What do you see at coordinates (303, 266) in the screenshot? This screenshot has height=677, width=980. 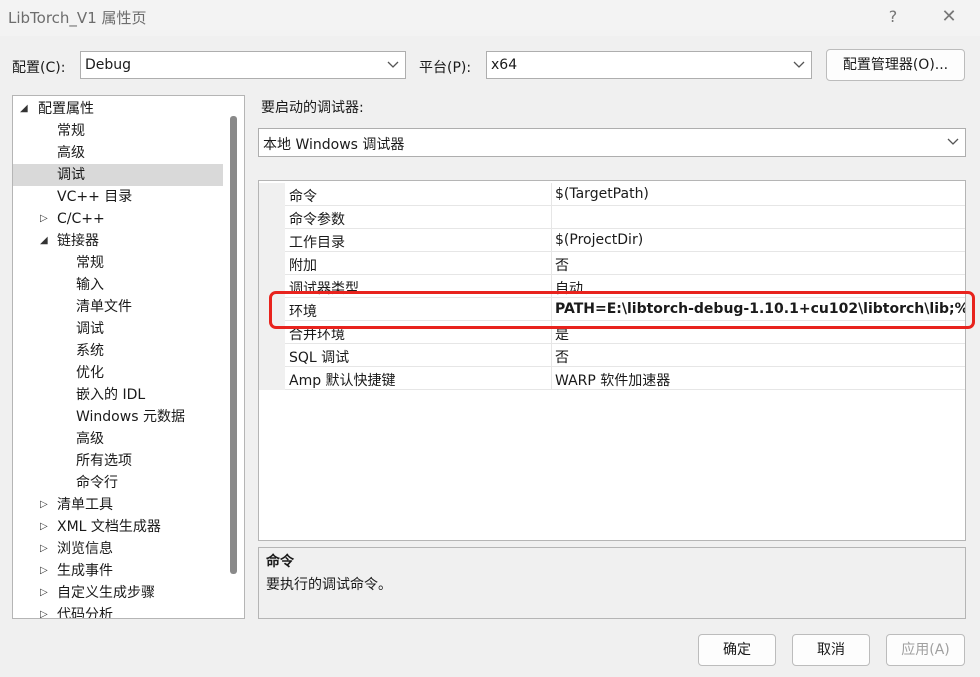 I see `property-name: 附加` at bounding box center [303, 266].